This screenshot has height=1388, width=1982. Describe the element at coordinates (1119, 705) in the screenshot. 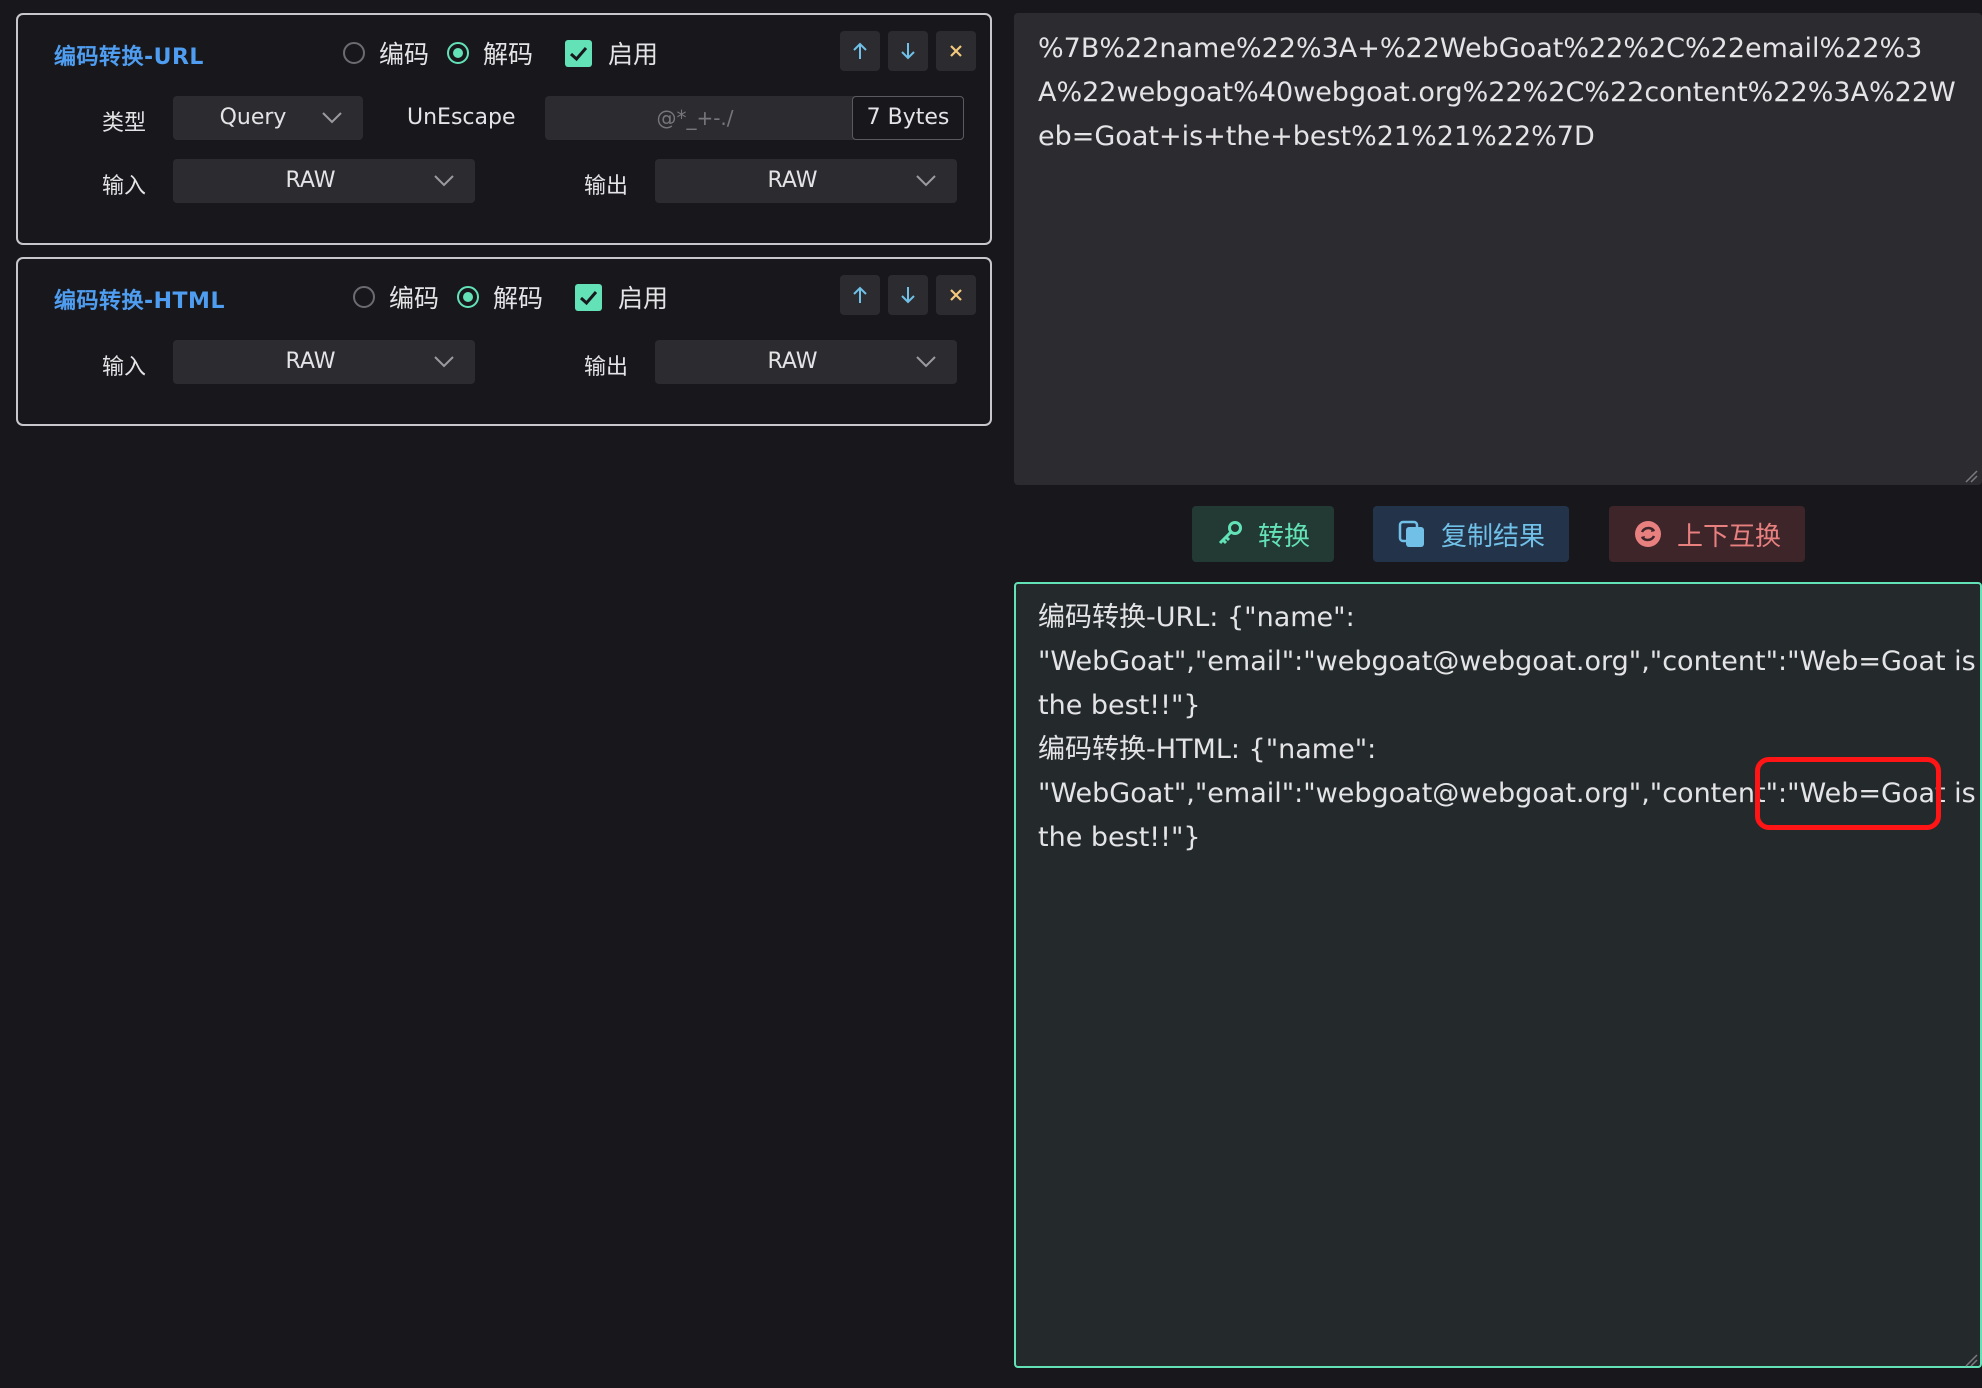

I see `output-line: the best!!"}` at that location.